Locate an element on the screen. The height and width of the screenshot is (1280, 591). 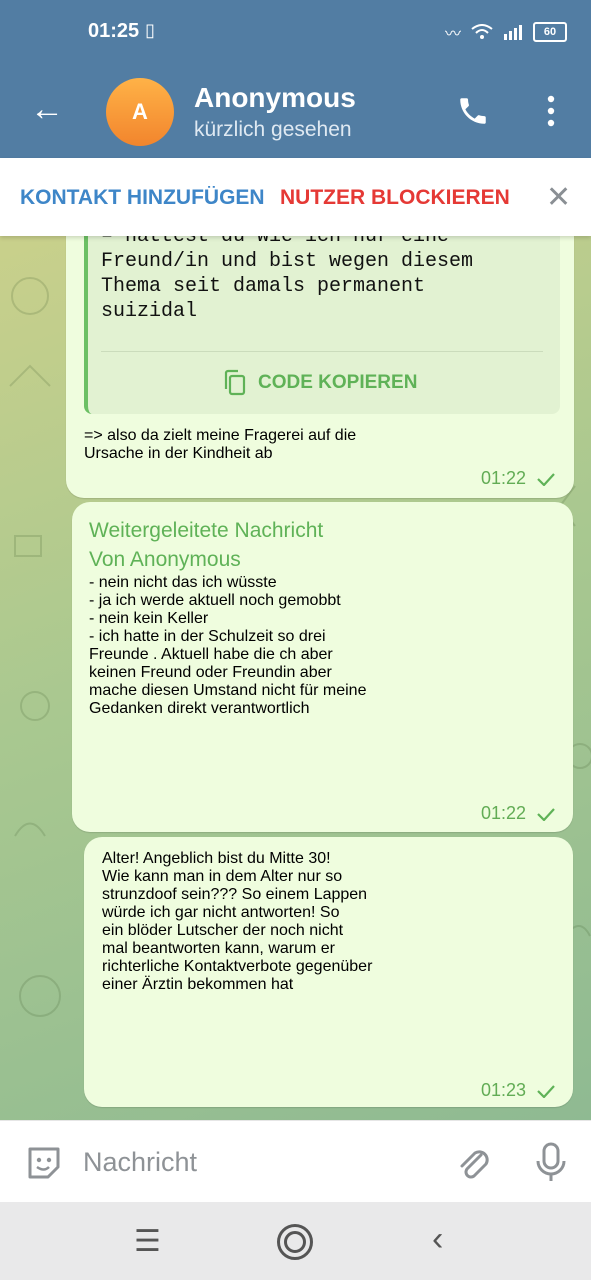
add-contact-button: KONTAKT HINZUFÜGEN is located at coordinates (143, 198).